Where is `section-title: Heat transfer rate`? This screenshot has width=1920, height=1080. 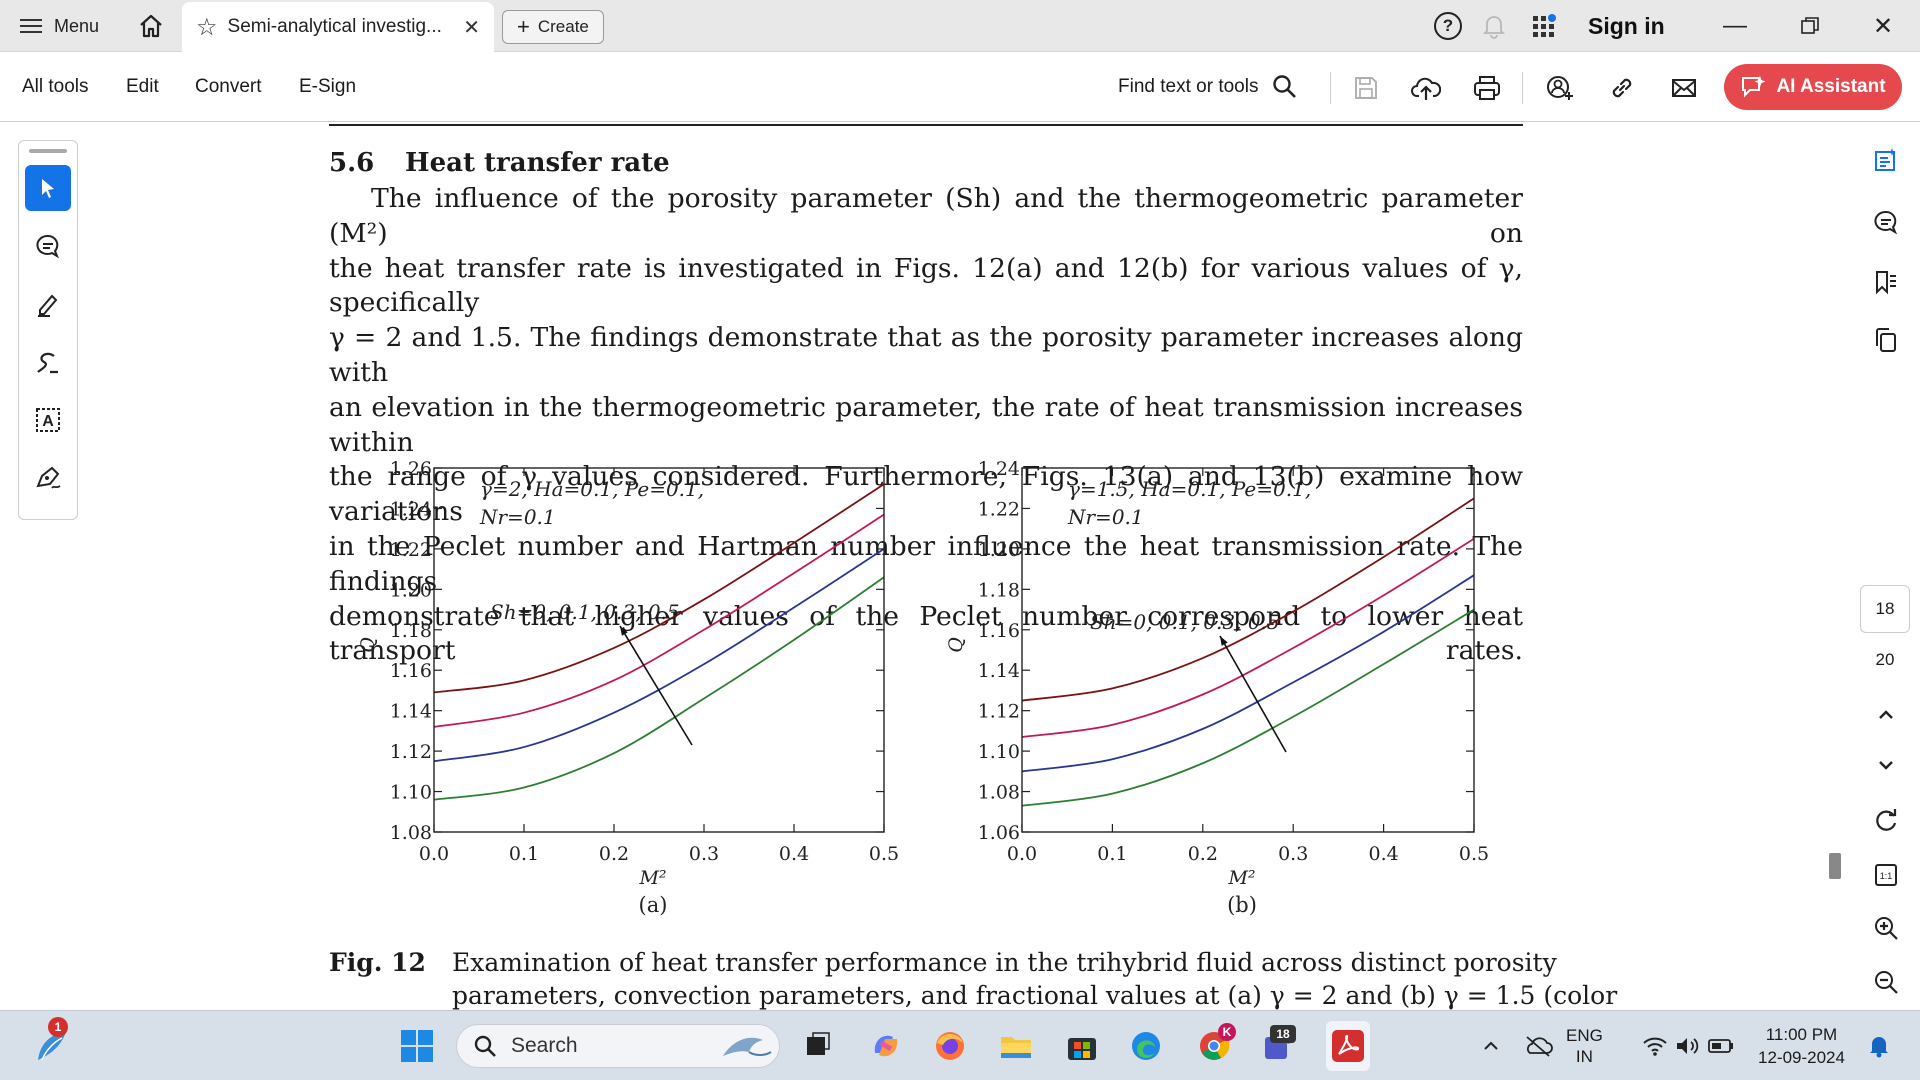 section-title: Heat transfer rate is located at coordinates (537, 163).